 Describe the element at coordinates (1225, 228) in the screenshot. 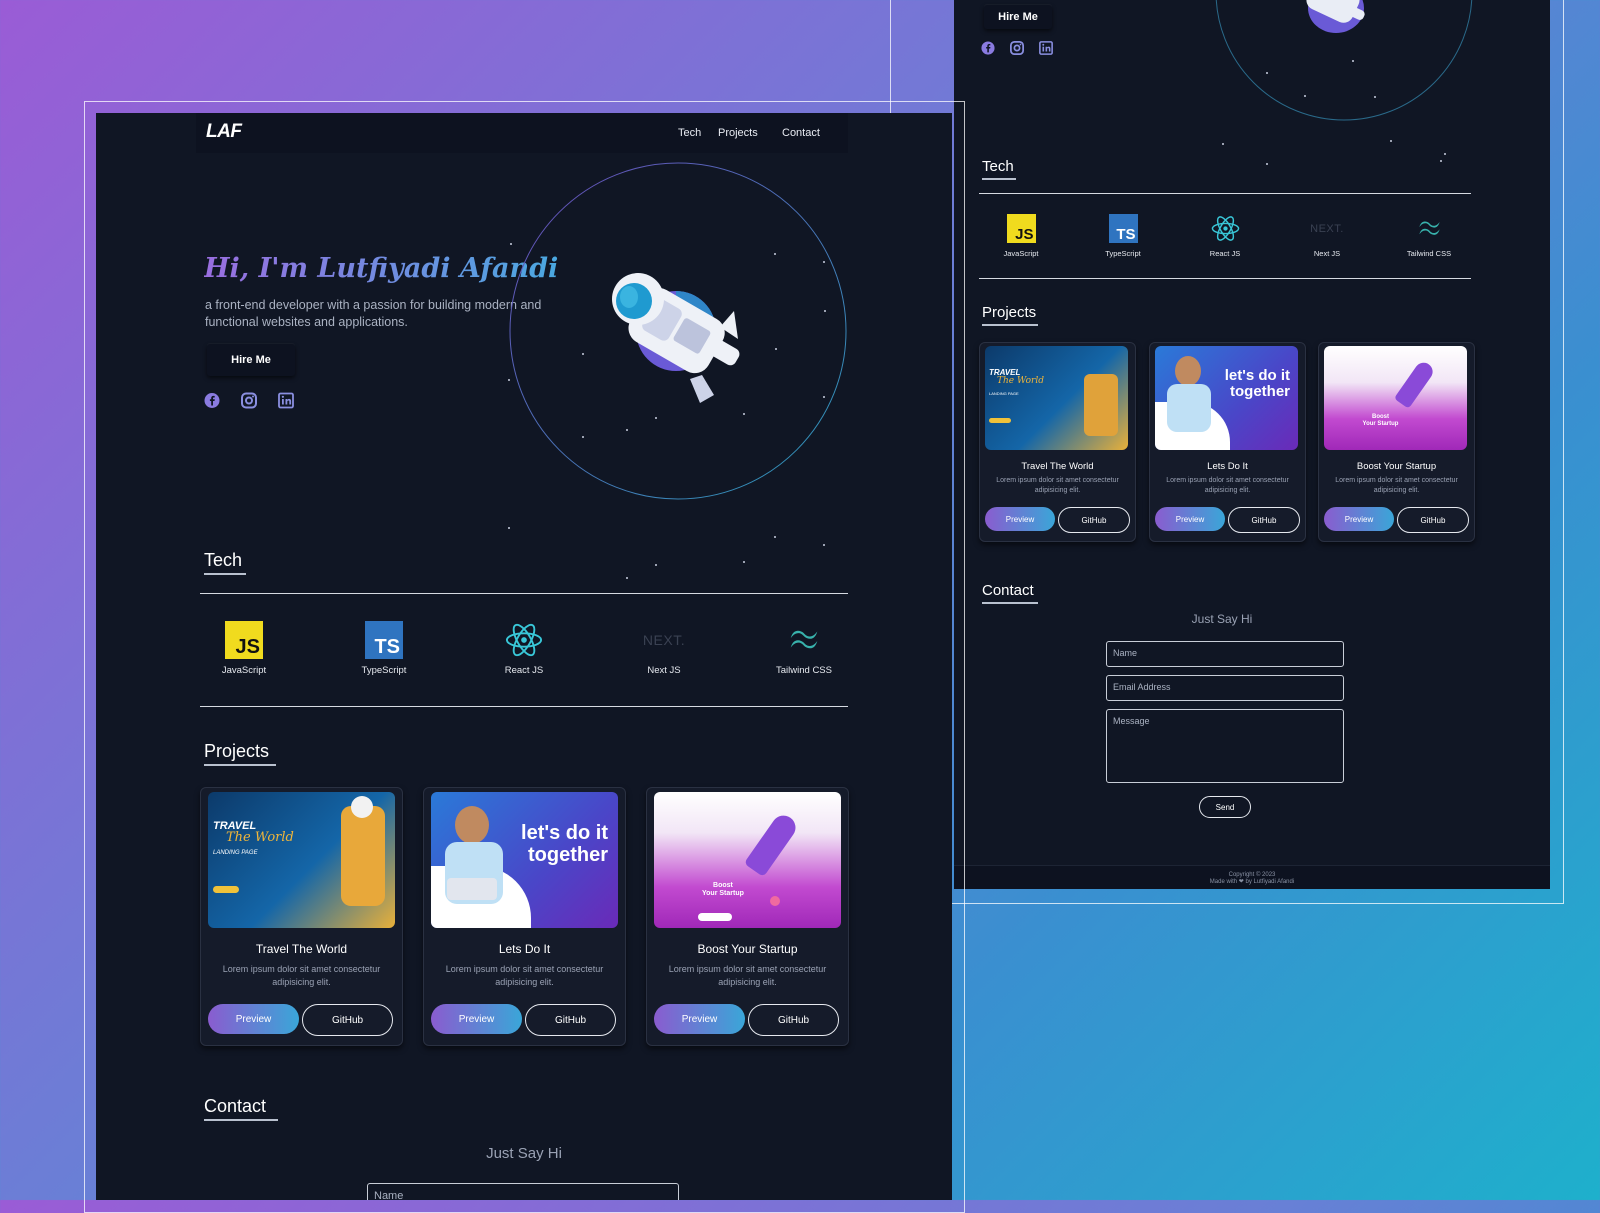

I see `react-icon` at that location.